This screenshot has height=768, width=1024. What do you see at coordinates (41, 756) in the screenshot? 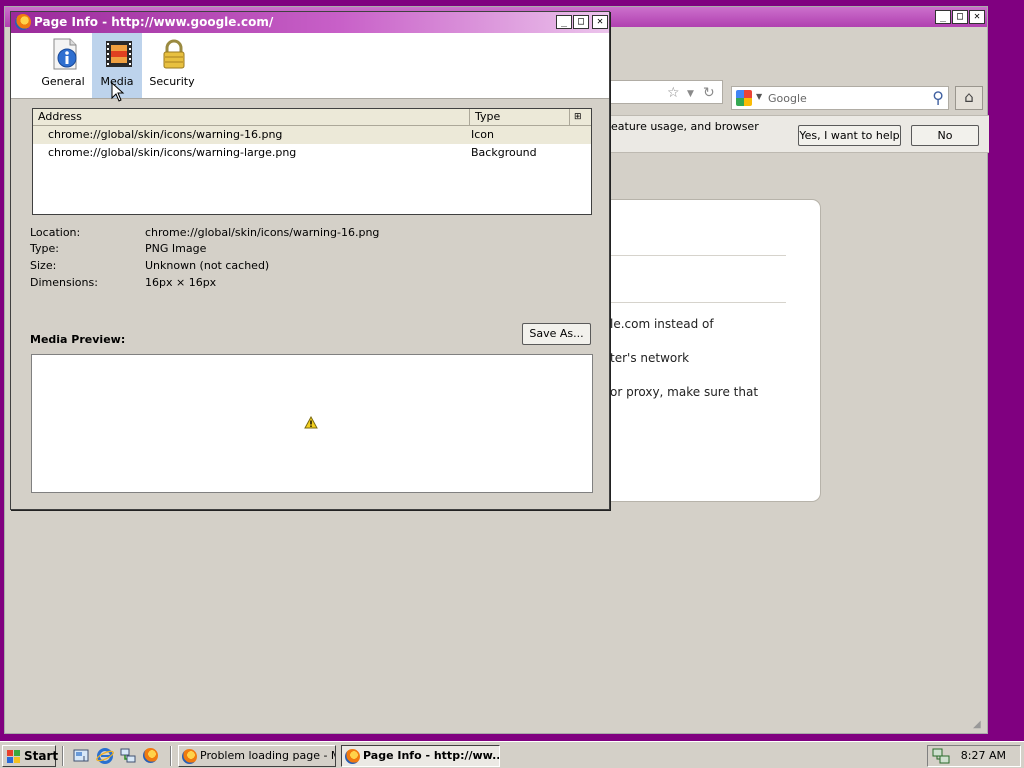
I see `start-label: Start` at bounding box center [41, 756].